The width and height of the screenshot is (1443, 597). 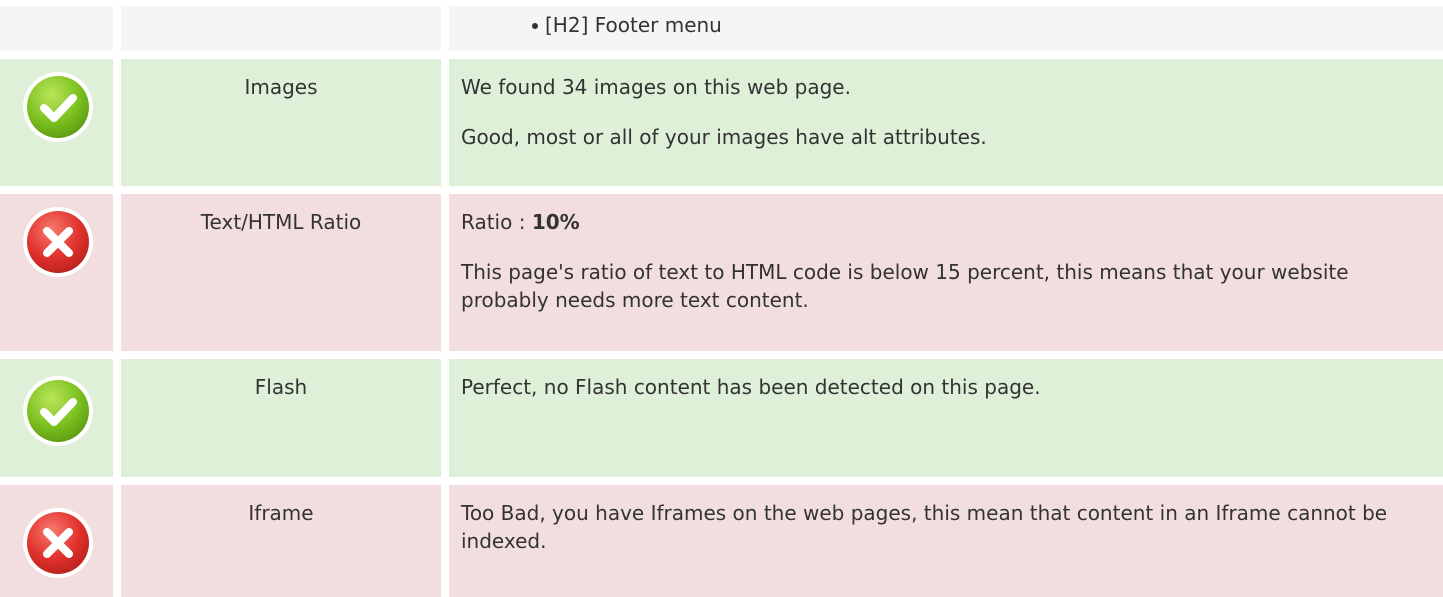 What do you see at coordinates (281, 222) in the screenshot?
I see `check-label: Text/HTML Ratio` at bounding box center [281, 222].